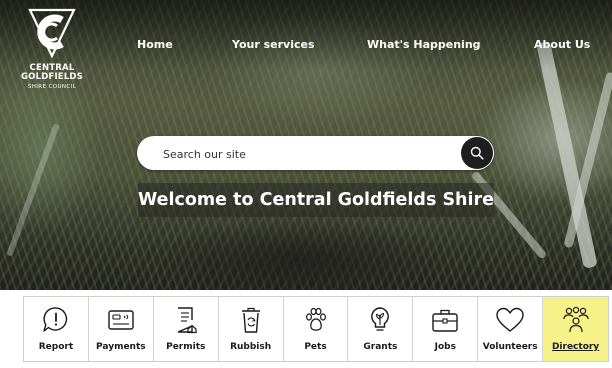 This screenshot has width=612, height=368. Describe the element at coordinates (56, 347) in the screenshot. I see `quick-link-label: Report` at that location.